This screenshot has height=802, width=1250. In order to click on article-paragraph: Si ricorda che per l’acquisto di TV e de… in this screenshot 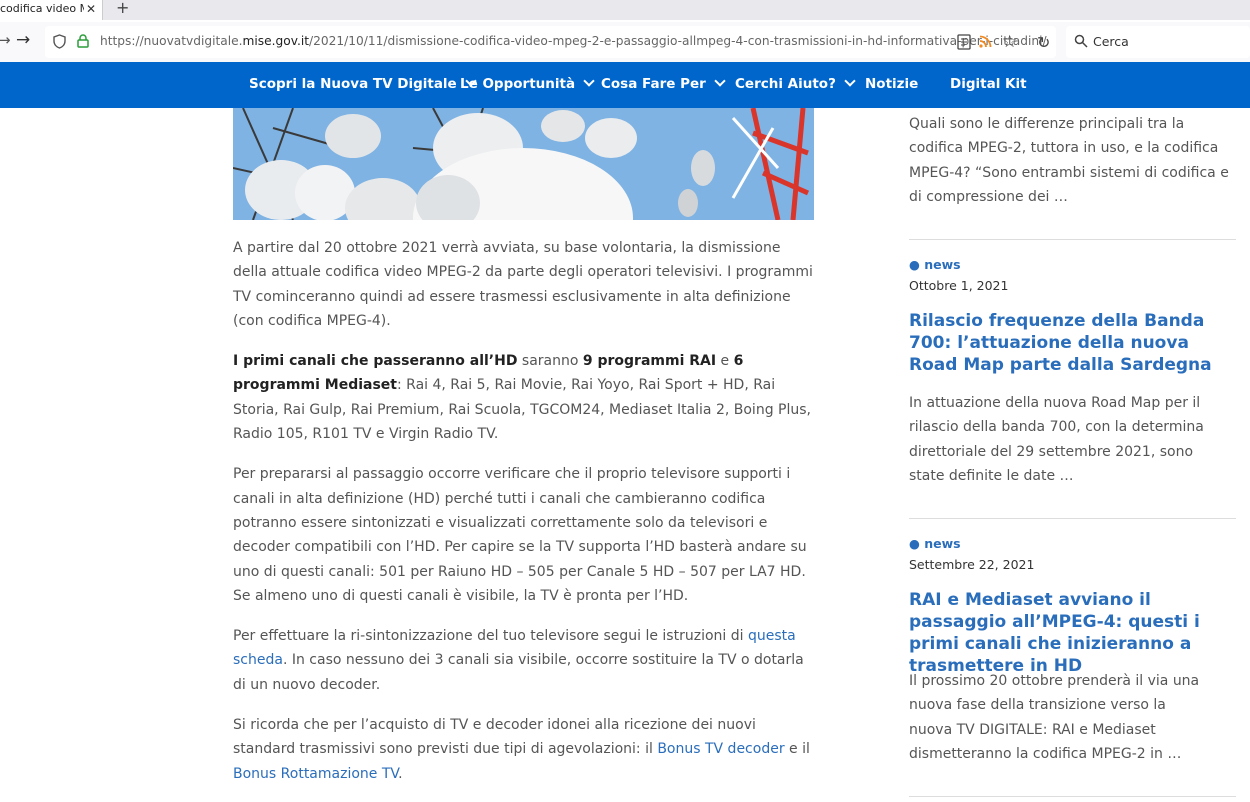, I will do `click(521, 749)`.